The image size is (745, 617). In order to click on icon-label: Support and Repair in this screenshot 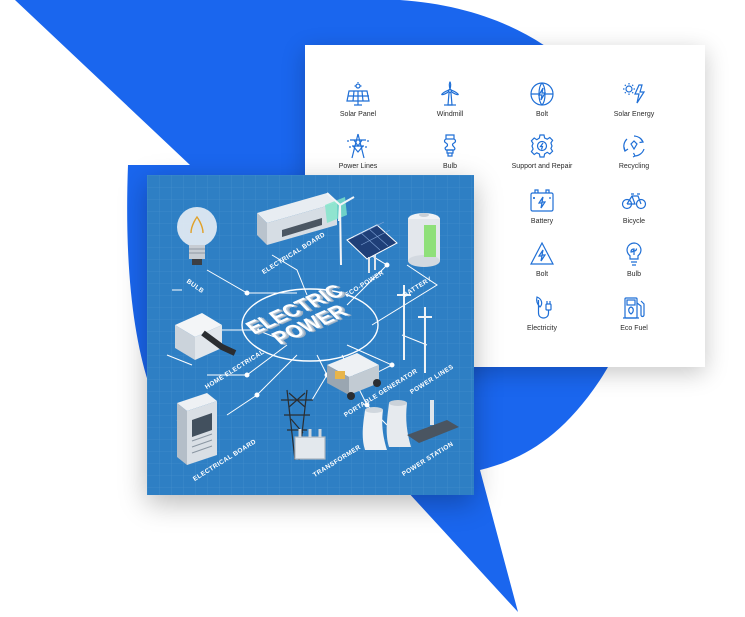, I will do `click(542, 166)`.